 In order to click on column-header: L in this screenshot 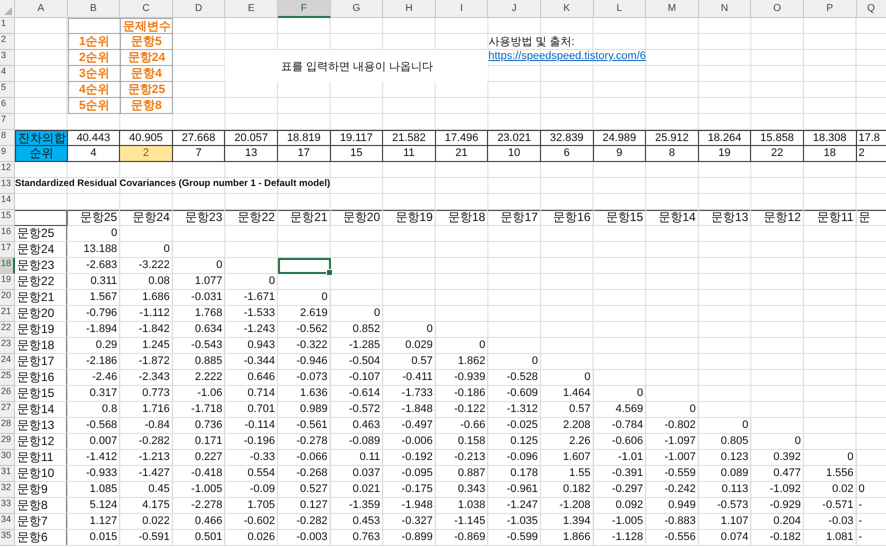, I will do `click(620, 9)`.